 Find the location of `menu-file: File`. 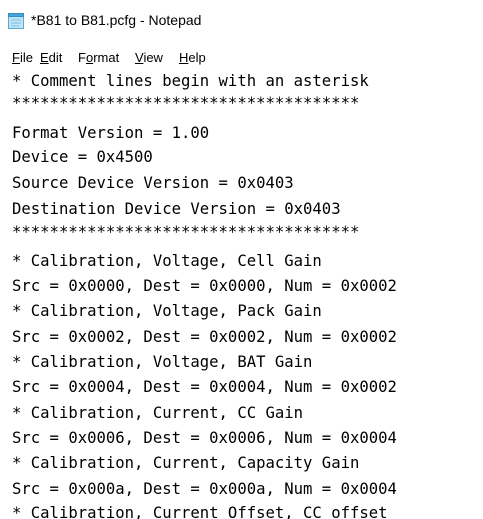

menu-file: File is located at coordinates (22, 57).